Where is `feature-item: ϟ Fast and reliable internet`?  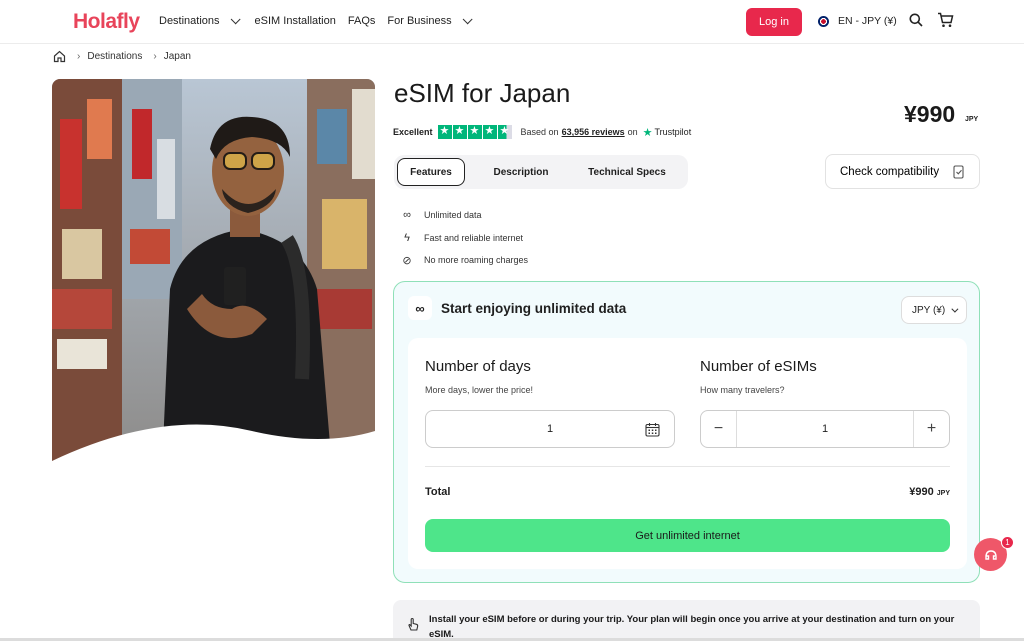 feature-item: ϟ Fast and reliable internet is located at coordinates (464, 238).